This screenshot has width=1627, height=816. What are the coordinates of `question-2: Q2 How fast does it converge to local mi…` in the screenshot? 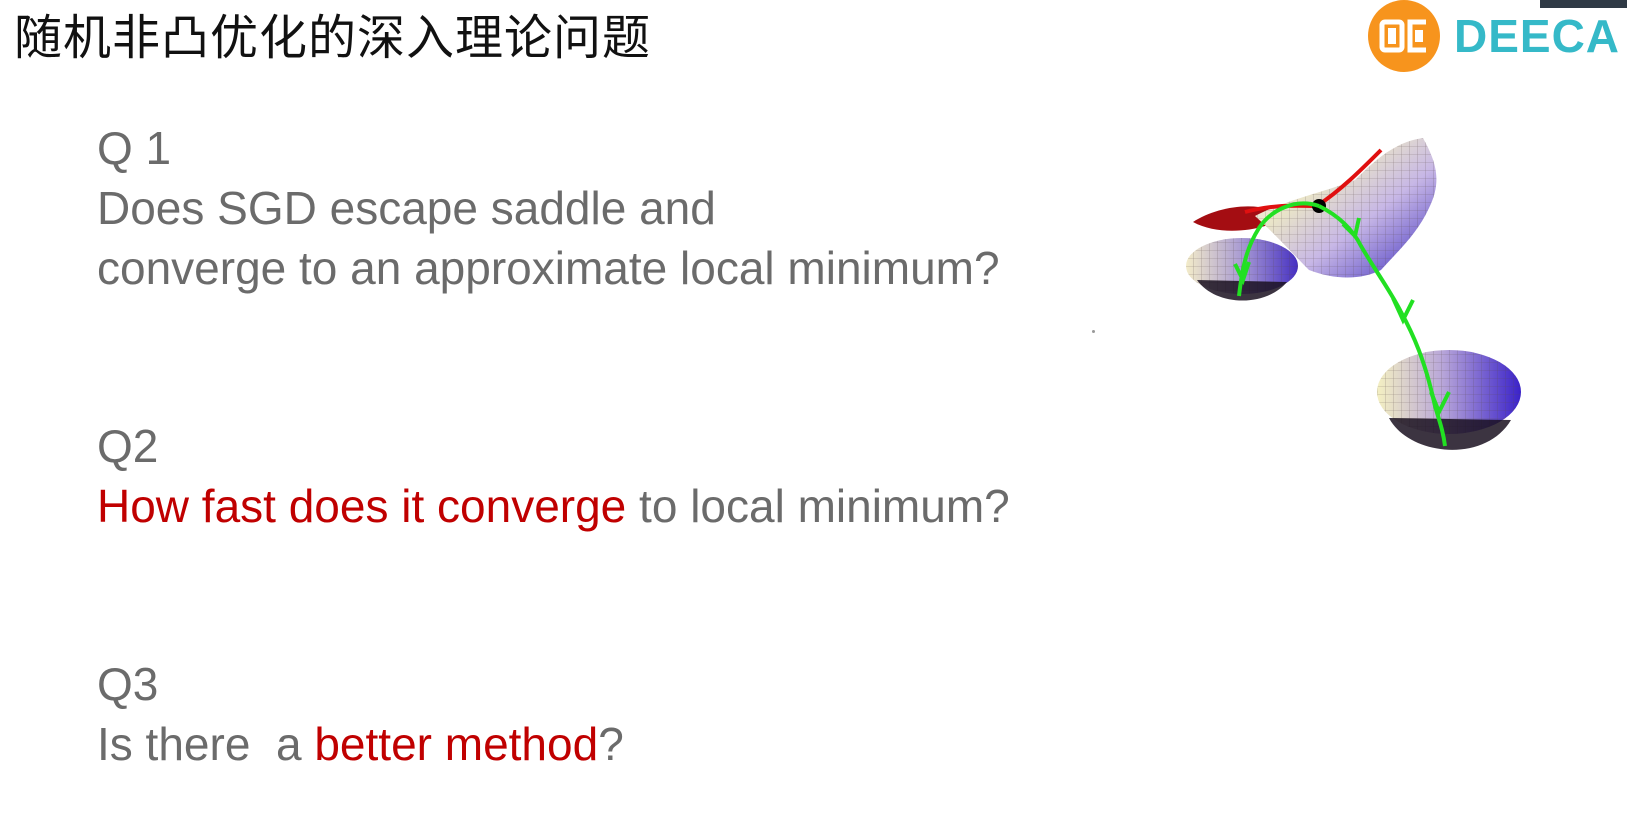 It's located at (553, 476).